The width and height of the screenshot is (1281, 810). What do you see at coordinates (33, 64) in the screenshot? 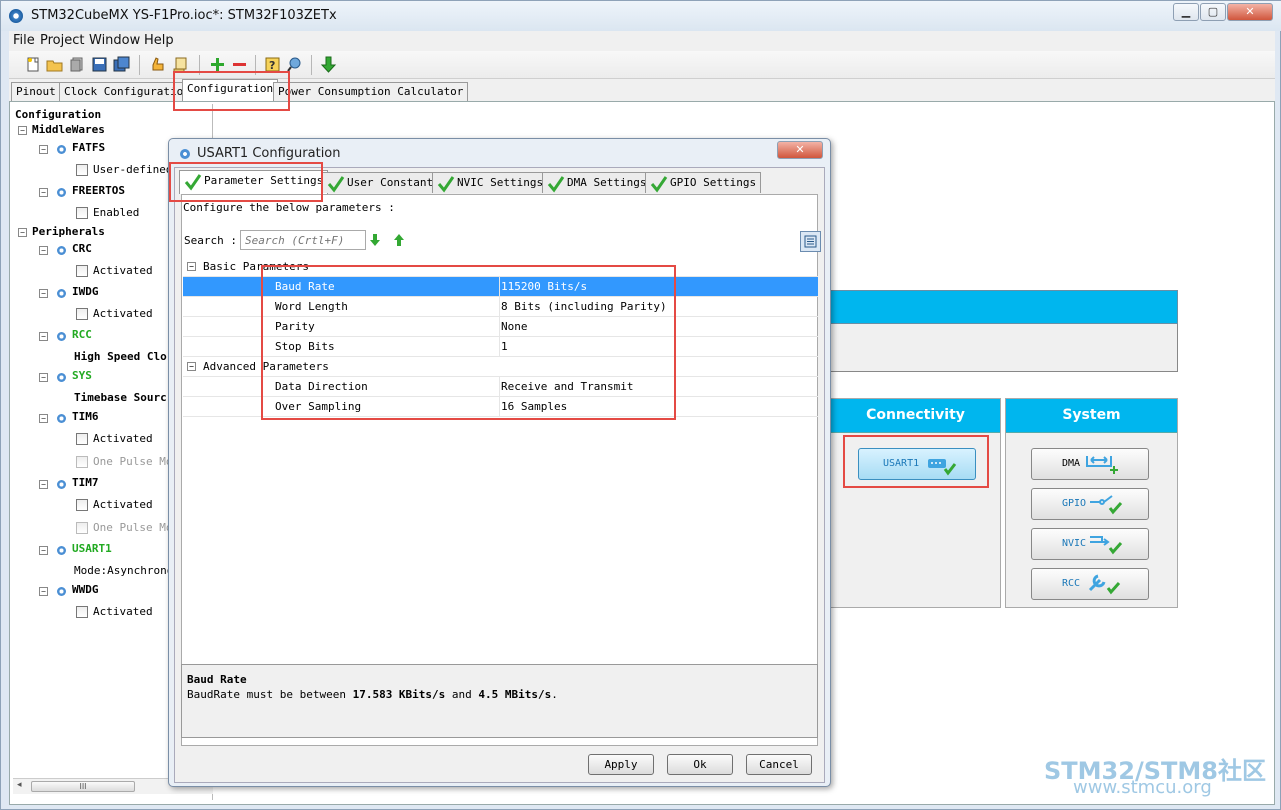
I see `new-project-icon` at bounding box center [33, 64].